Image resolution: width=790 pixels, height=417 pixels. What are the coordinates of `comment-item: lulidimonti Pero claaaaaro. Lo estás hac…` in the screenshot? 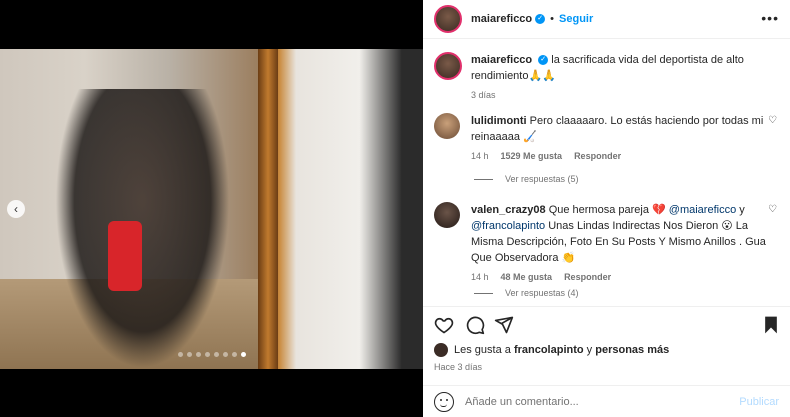 It's located at (606, 137).